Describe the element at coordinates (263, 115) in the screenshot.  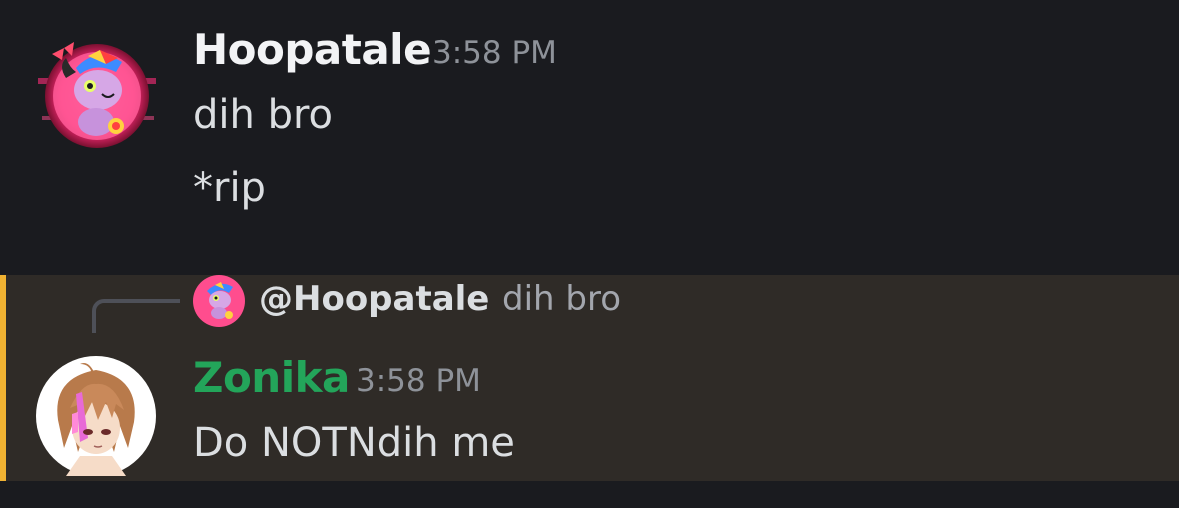
I see `message-text: dih bro` at that location.